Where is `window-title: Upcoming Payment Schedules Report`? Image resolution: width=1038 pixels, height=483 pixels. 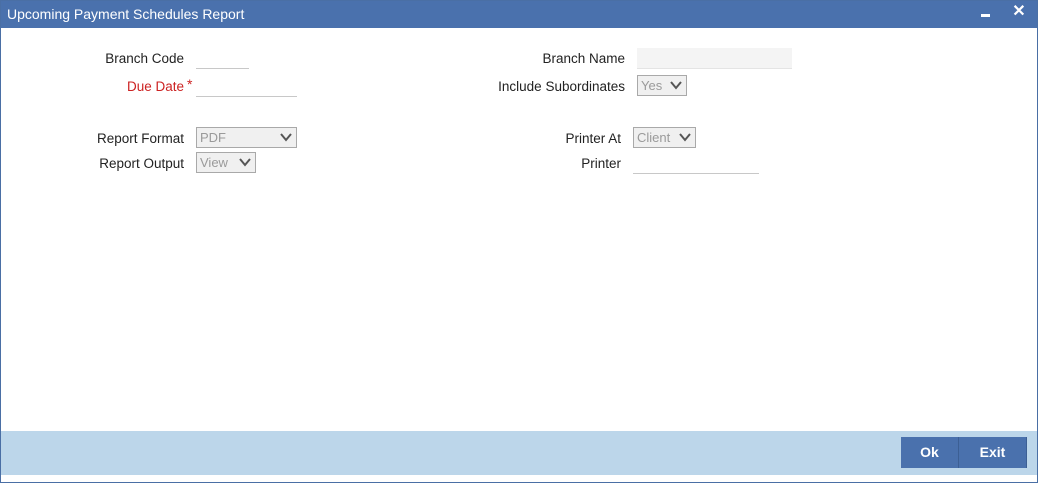
window-title: Upcoming Payment Schedules Report is located at coordinates (126, 14).